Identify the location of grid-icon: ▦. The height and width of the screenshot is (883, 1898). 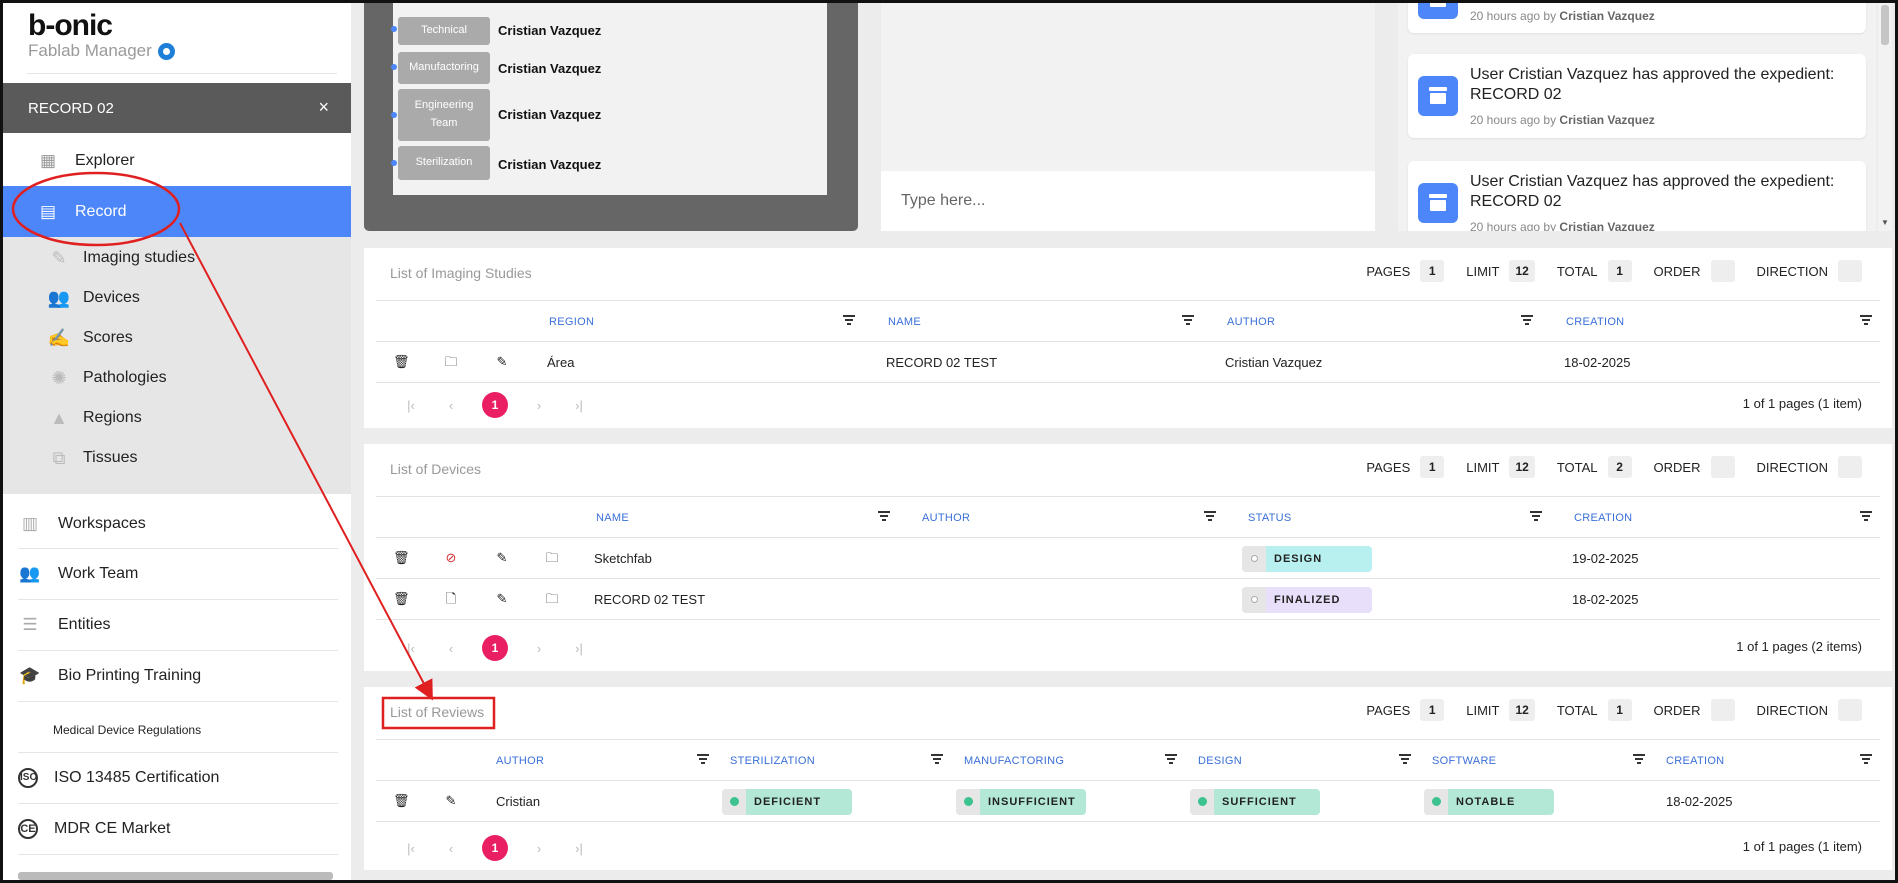
(48, 160).